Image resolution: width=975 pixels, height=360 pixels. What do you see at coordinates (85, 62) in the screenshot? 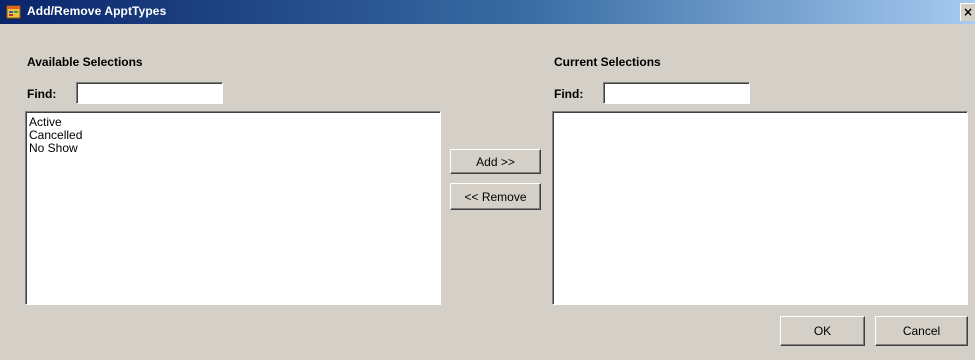
I see `available-selections-heading: Available Selections` at bounding box center [85, 62].